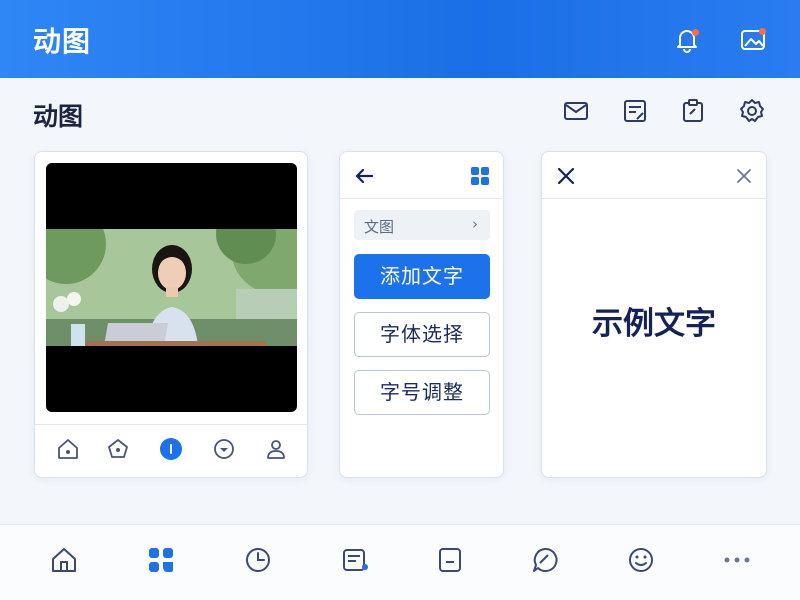 The width and height of the screenshot is (800, 600). I want to click on font-size-button: 字号调整, so click(422, 392).